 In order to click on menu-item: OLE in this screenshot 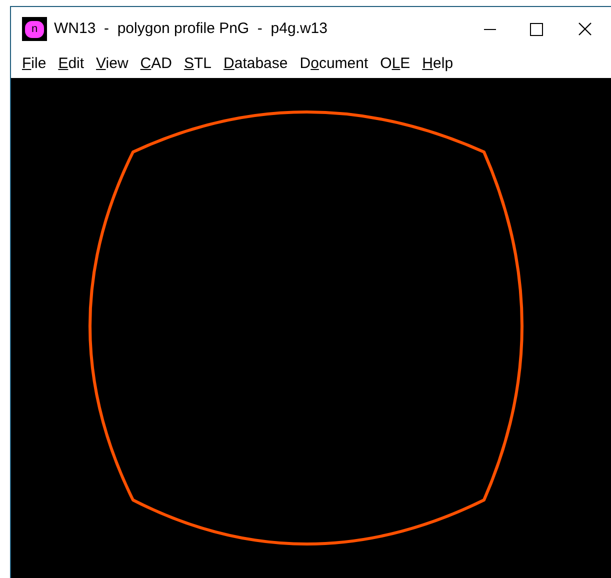, I will do `click(395, 64)`.